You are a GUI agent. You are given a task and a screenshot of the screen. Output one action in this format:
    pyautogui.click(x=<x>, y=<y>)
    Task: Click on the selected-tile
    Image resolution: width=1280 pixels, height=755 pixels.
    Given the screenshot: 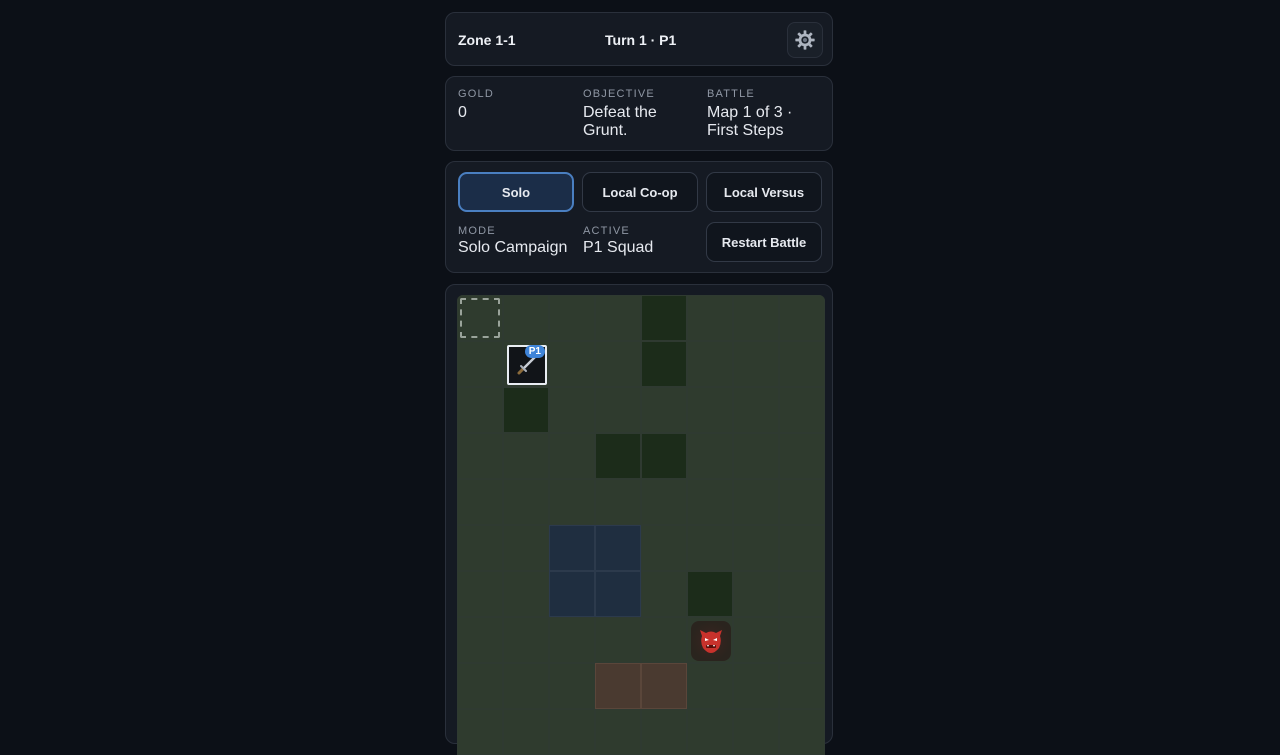 What is the action you would take?
    pyautogui.click(x=480, y=318)
    